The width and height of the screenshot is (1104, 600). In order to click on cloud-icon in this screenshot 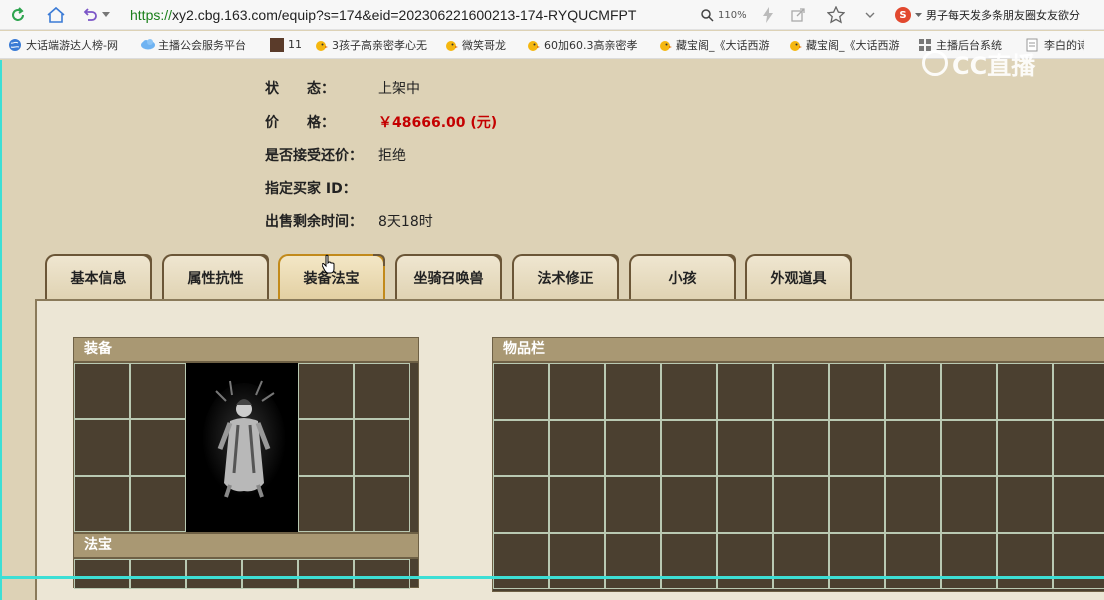, I will do `click(147, 45)`.